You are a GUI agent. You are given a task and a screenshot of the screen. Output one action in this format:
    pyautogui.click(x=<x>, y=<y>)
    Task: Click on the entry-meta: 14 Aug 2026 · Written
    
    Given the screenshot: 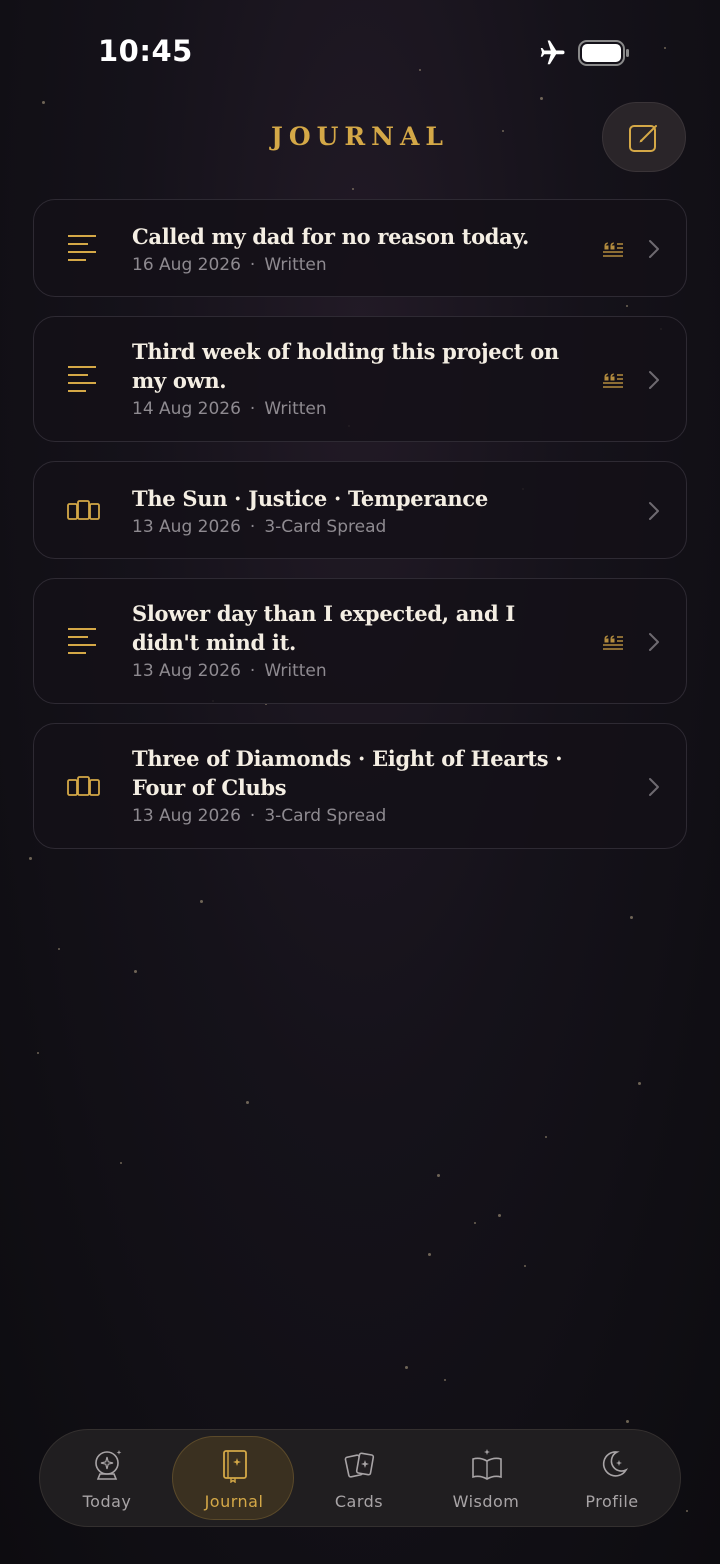 What is the action you would take?
    pyautogui.click(x=352, y=409)
    